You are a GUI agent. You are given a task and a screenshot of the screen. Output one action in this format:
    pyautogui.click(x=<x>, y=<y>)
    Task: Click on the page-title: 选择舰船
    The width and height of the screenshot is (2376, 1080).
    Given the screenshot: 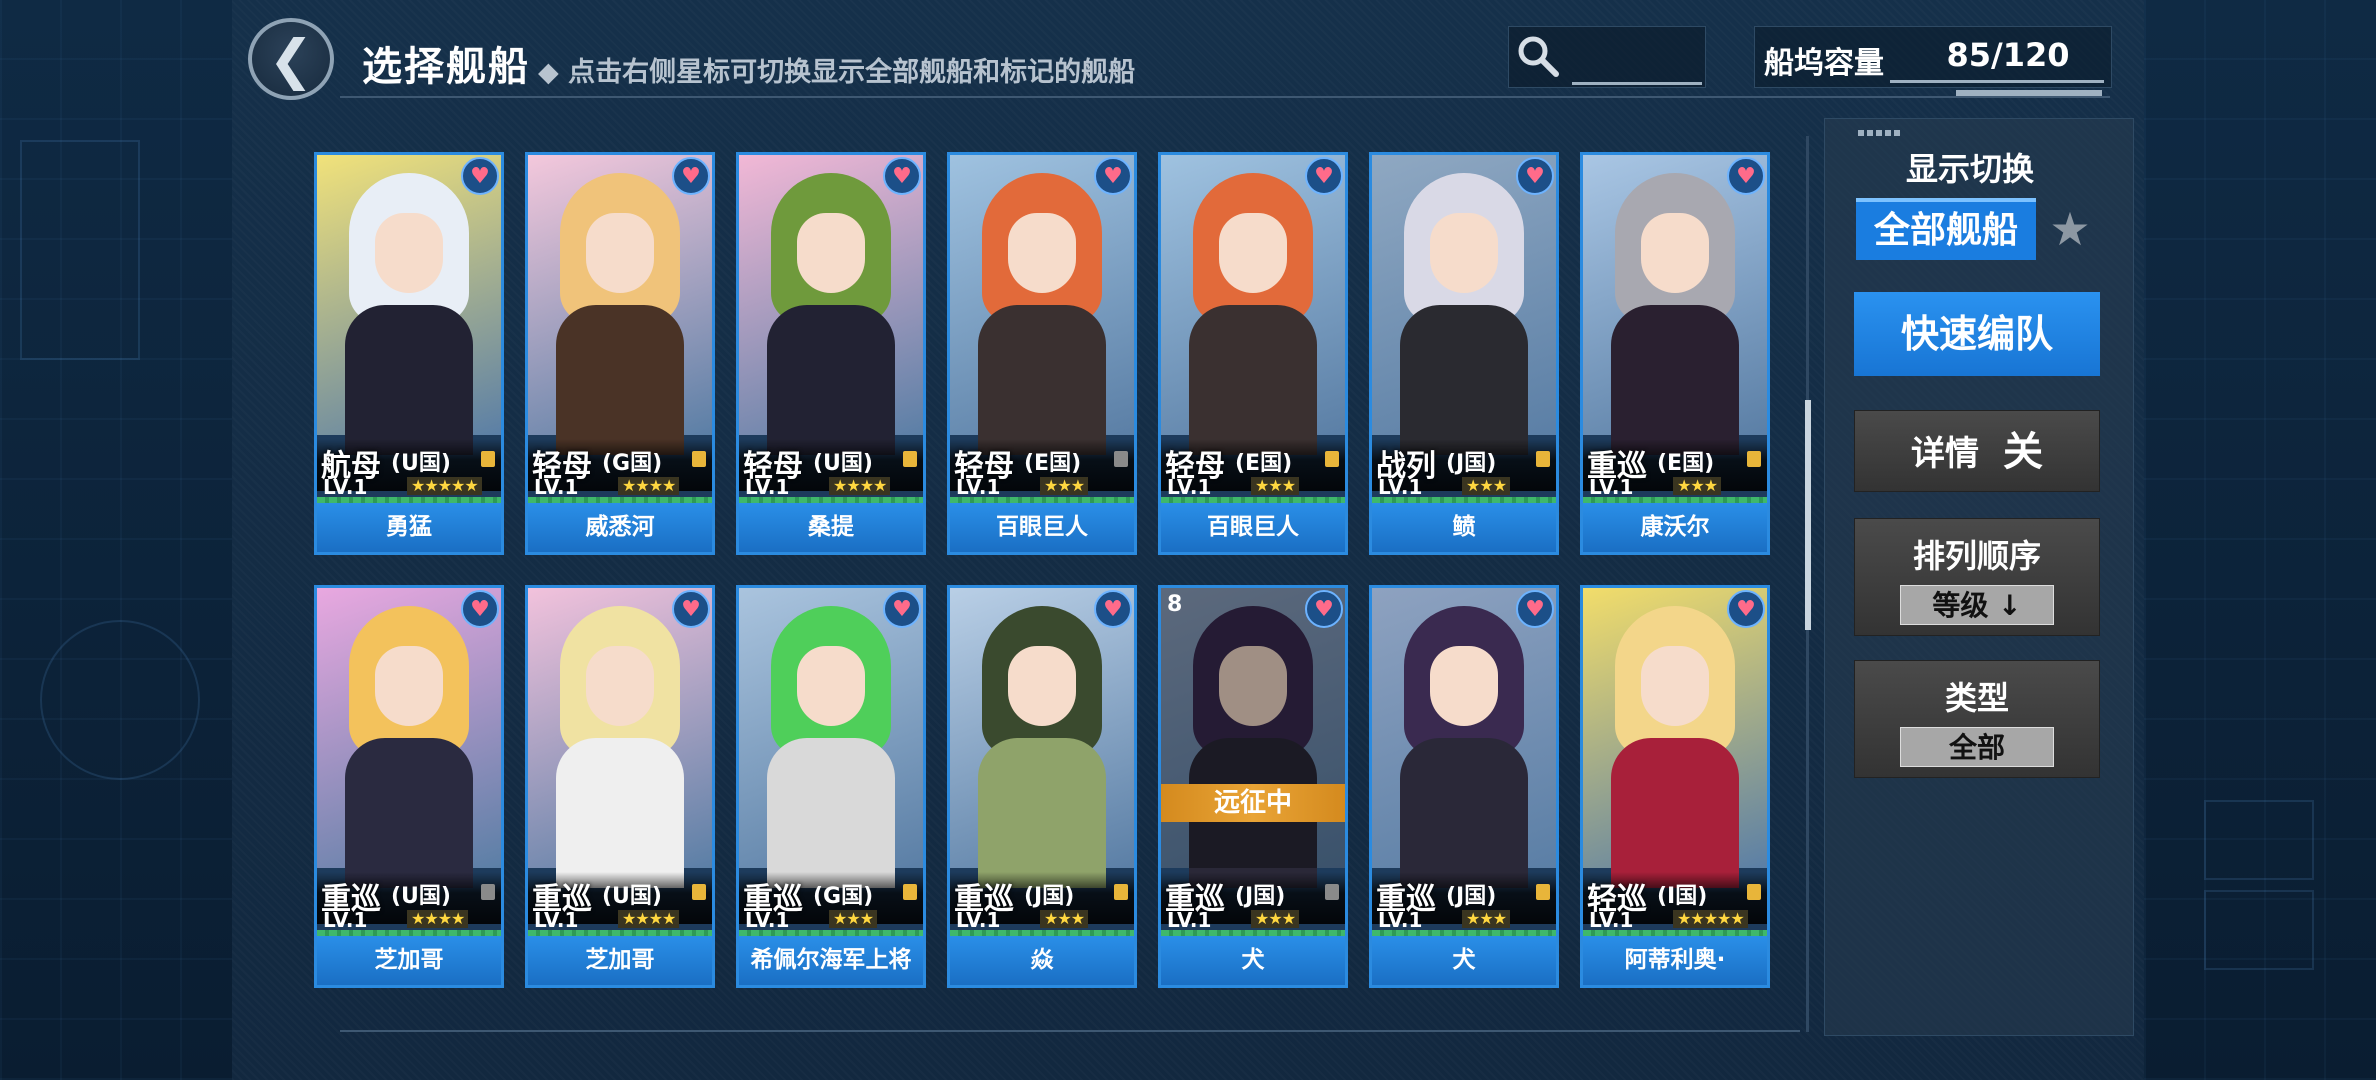 What is the action you would take?
    pyautogui.click(x=446, y=67)
    